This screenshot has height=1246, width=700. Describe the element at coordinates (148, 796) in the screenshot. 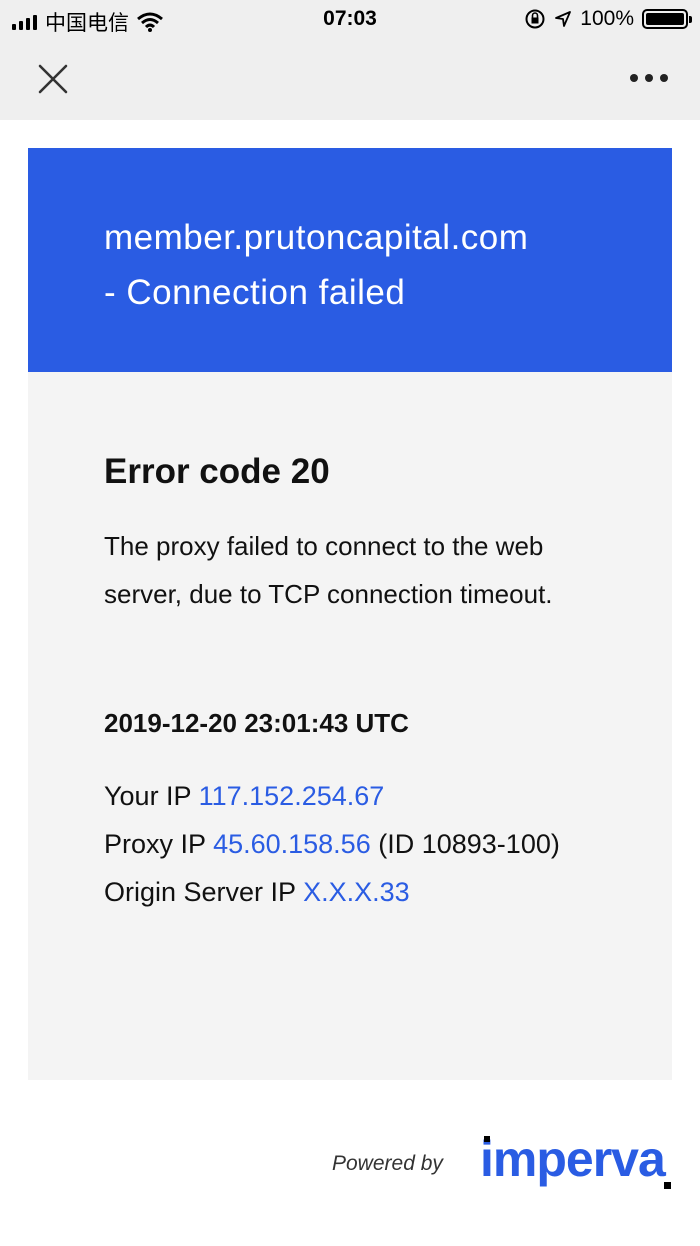

I see `your-ip-label: Your IP` at that location.